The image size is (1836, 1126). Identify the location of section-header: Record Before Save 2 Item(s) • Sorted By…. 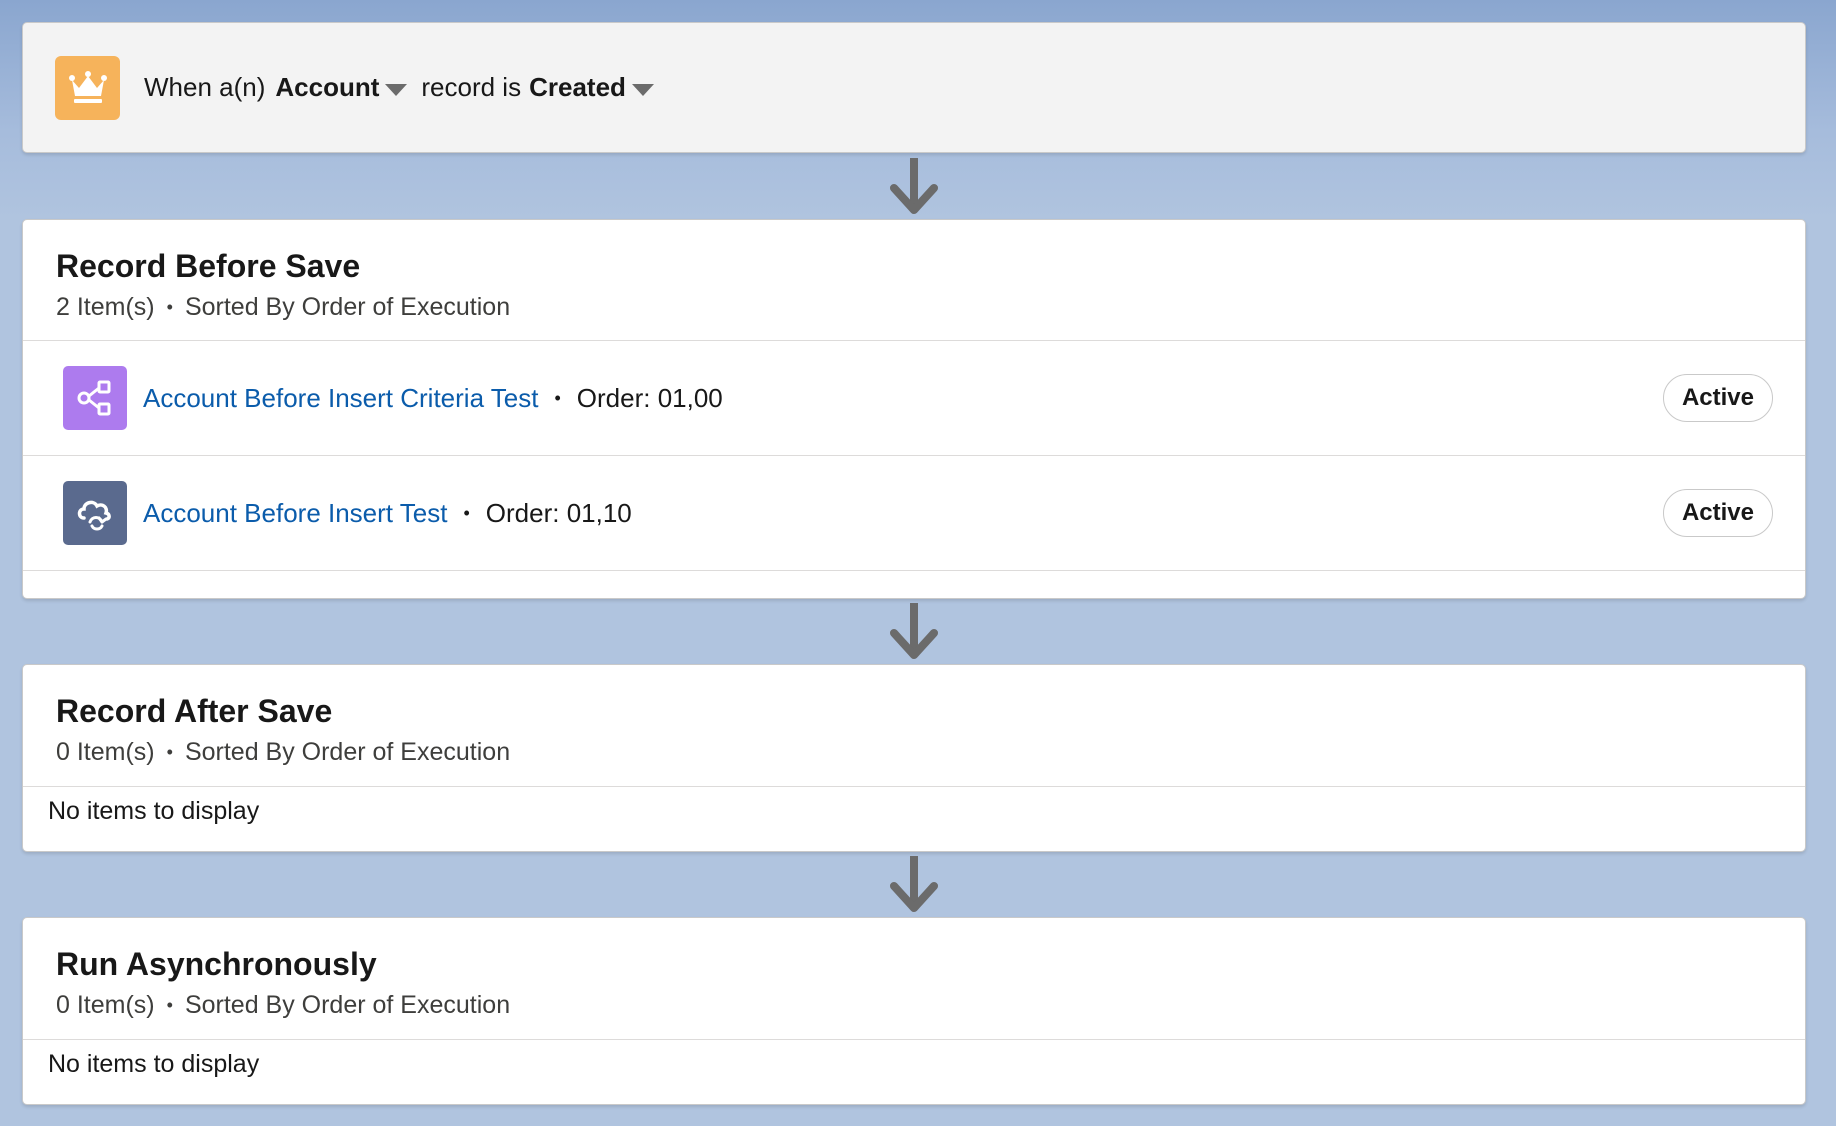
(914, 280).